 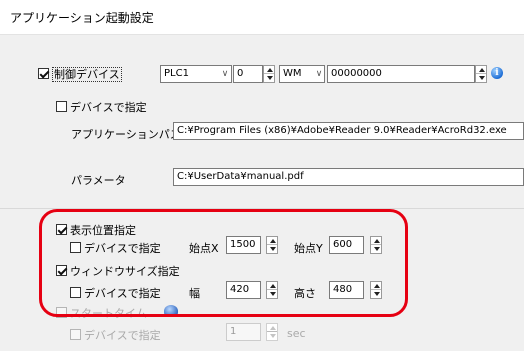 I want to click on control-device-label-text: 制御デバイス, so click(x=87, y=74).